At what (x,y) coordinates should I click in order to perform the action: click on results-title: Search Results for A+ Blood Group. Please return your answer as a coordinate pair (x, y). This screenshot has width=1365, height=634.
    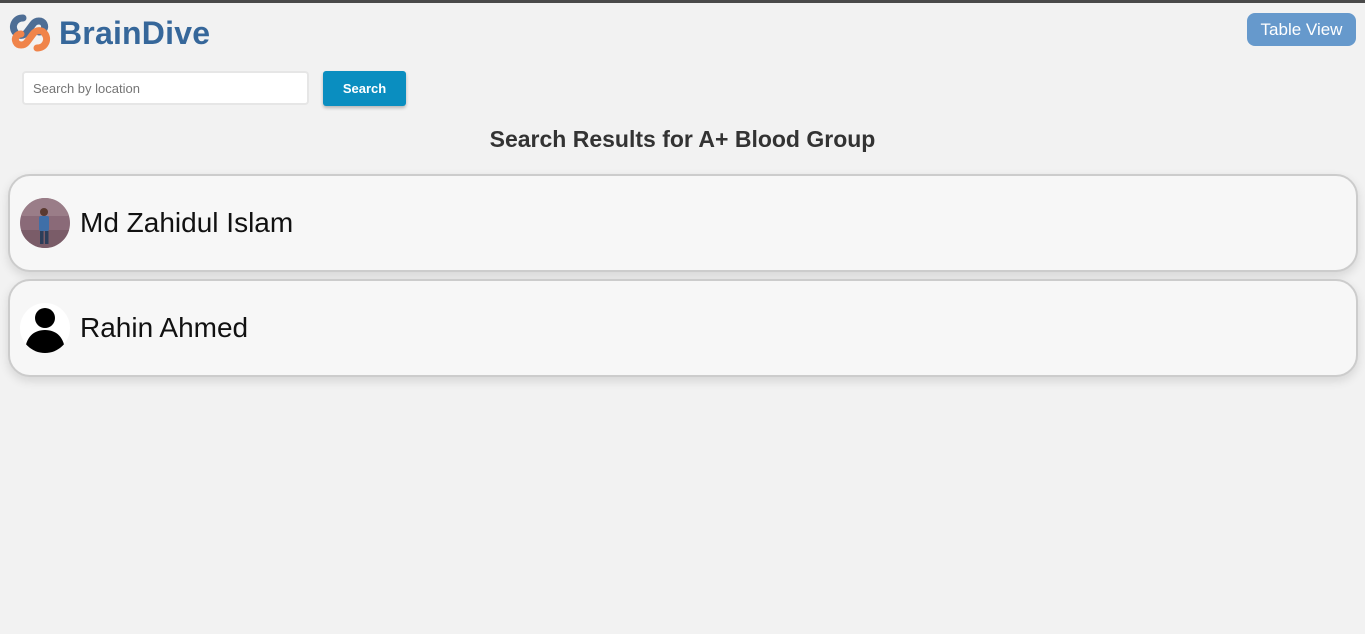
    Looking at the image, I should click on (682, 139).